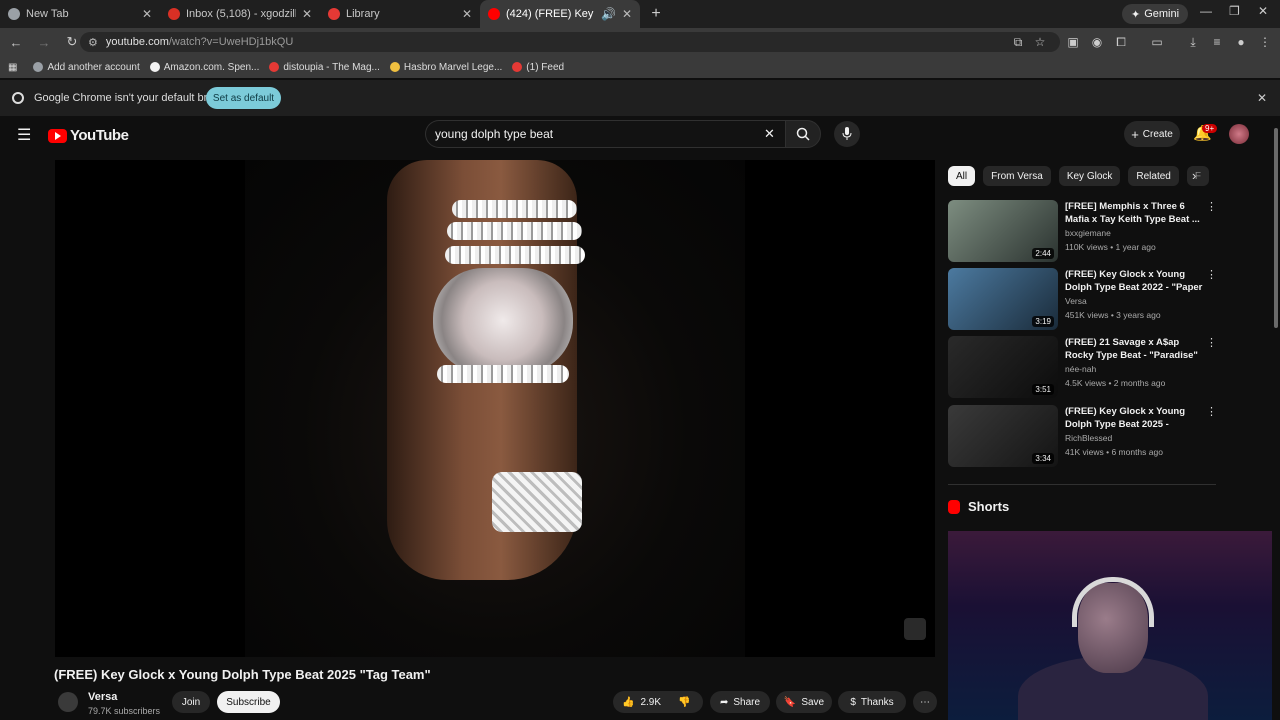  I want to click on microphone-icon, so click(847, 133).